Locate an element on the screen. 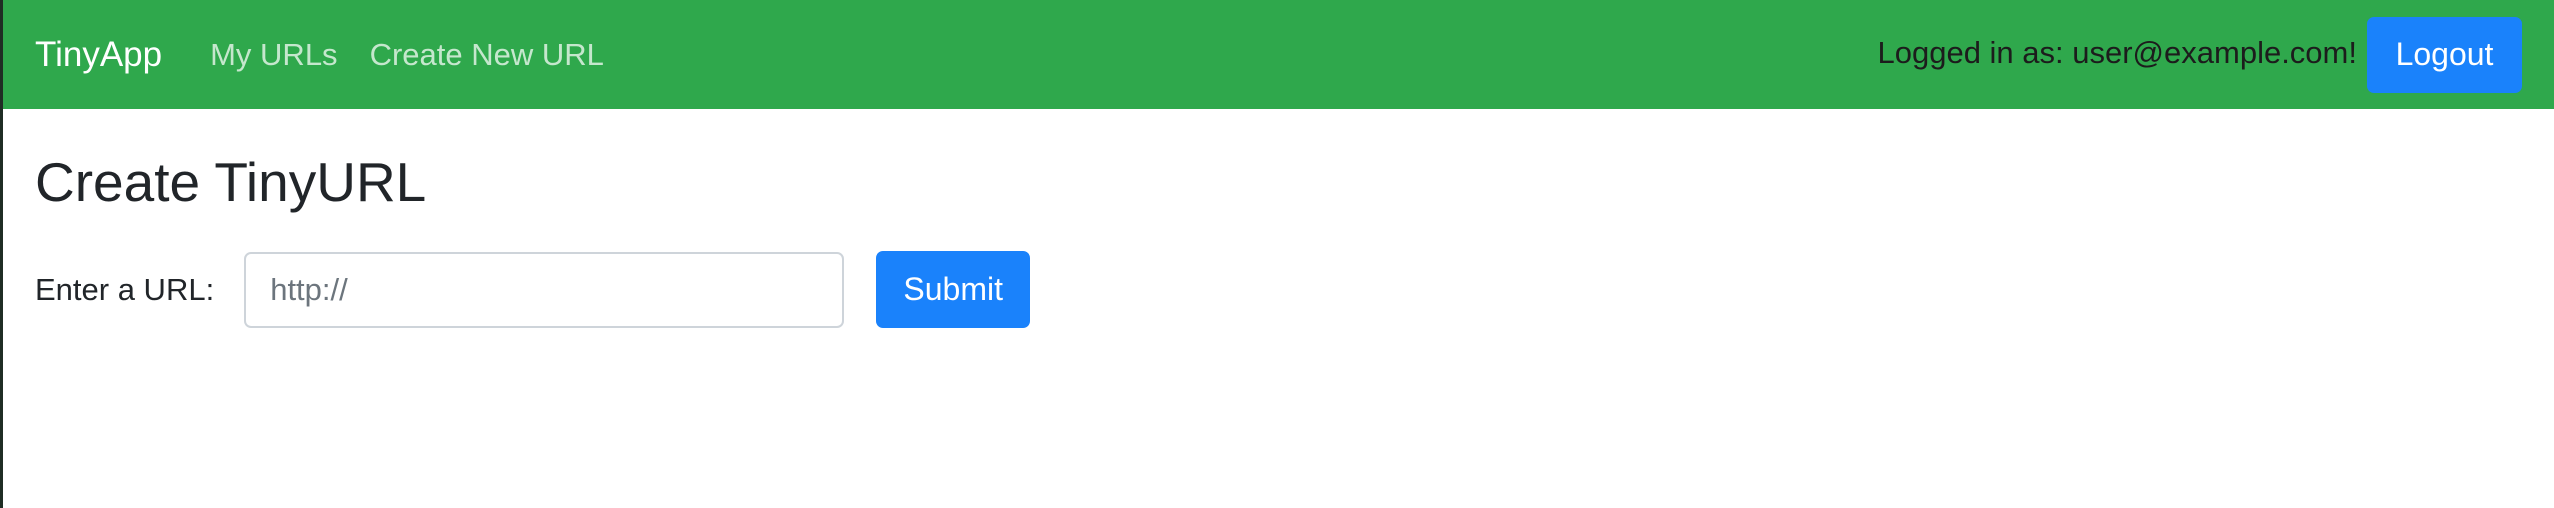  nav-links: My URLs Create New URL is located at coordinates (407, 55).